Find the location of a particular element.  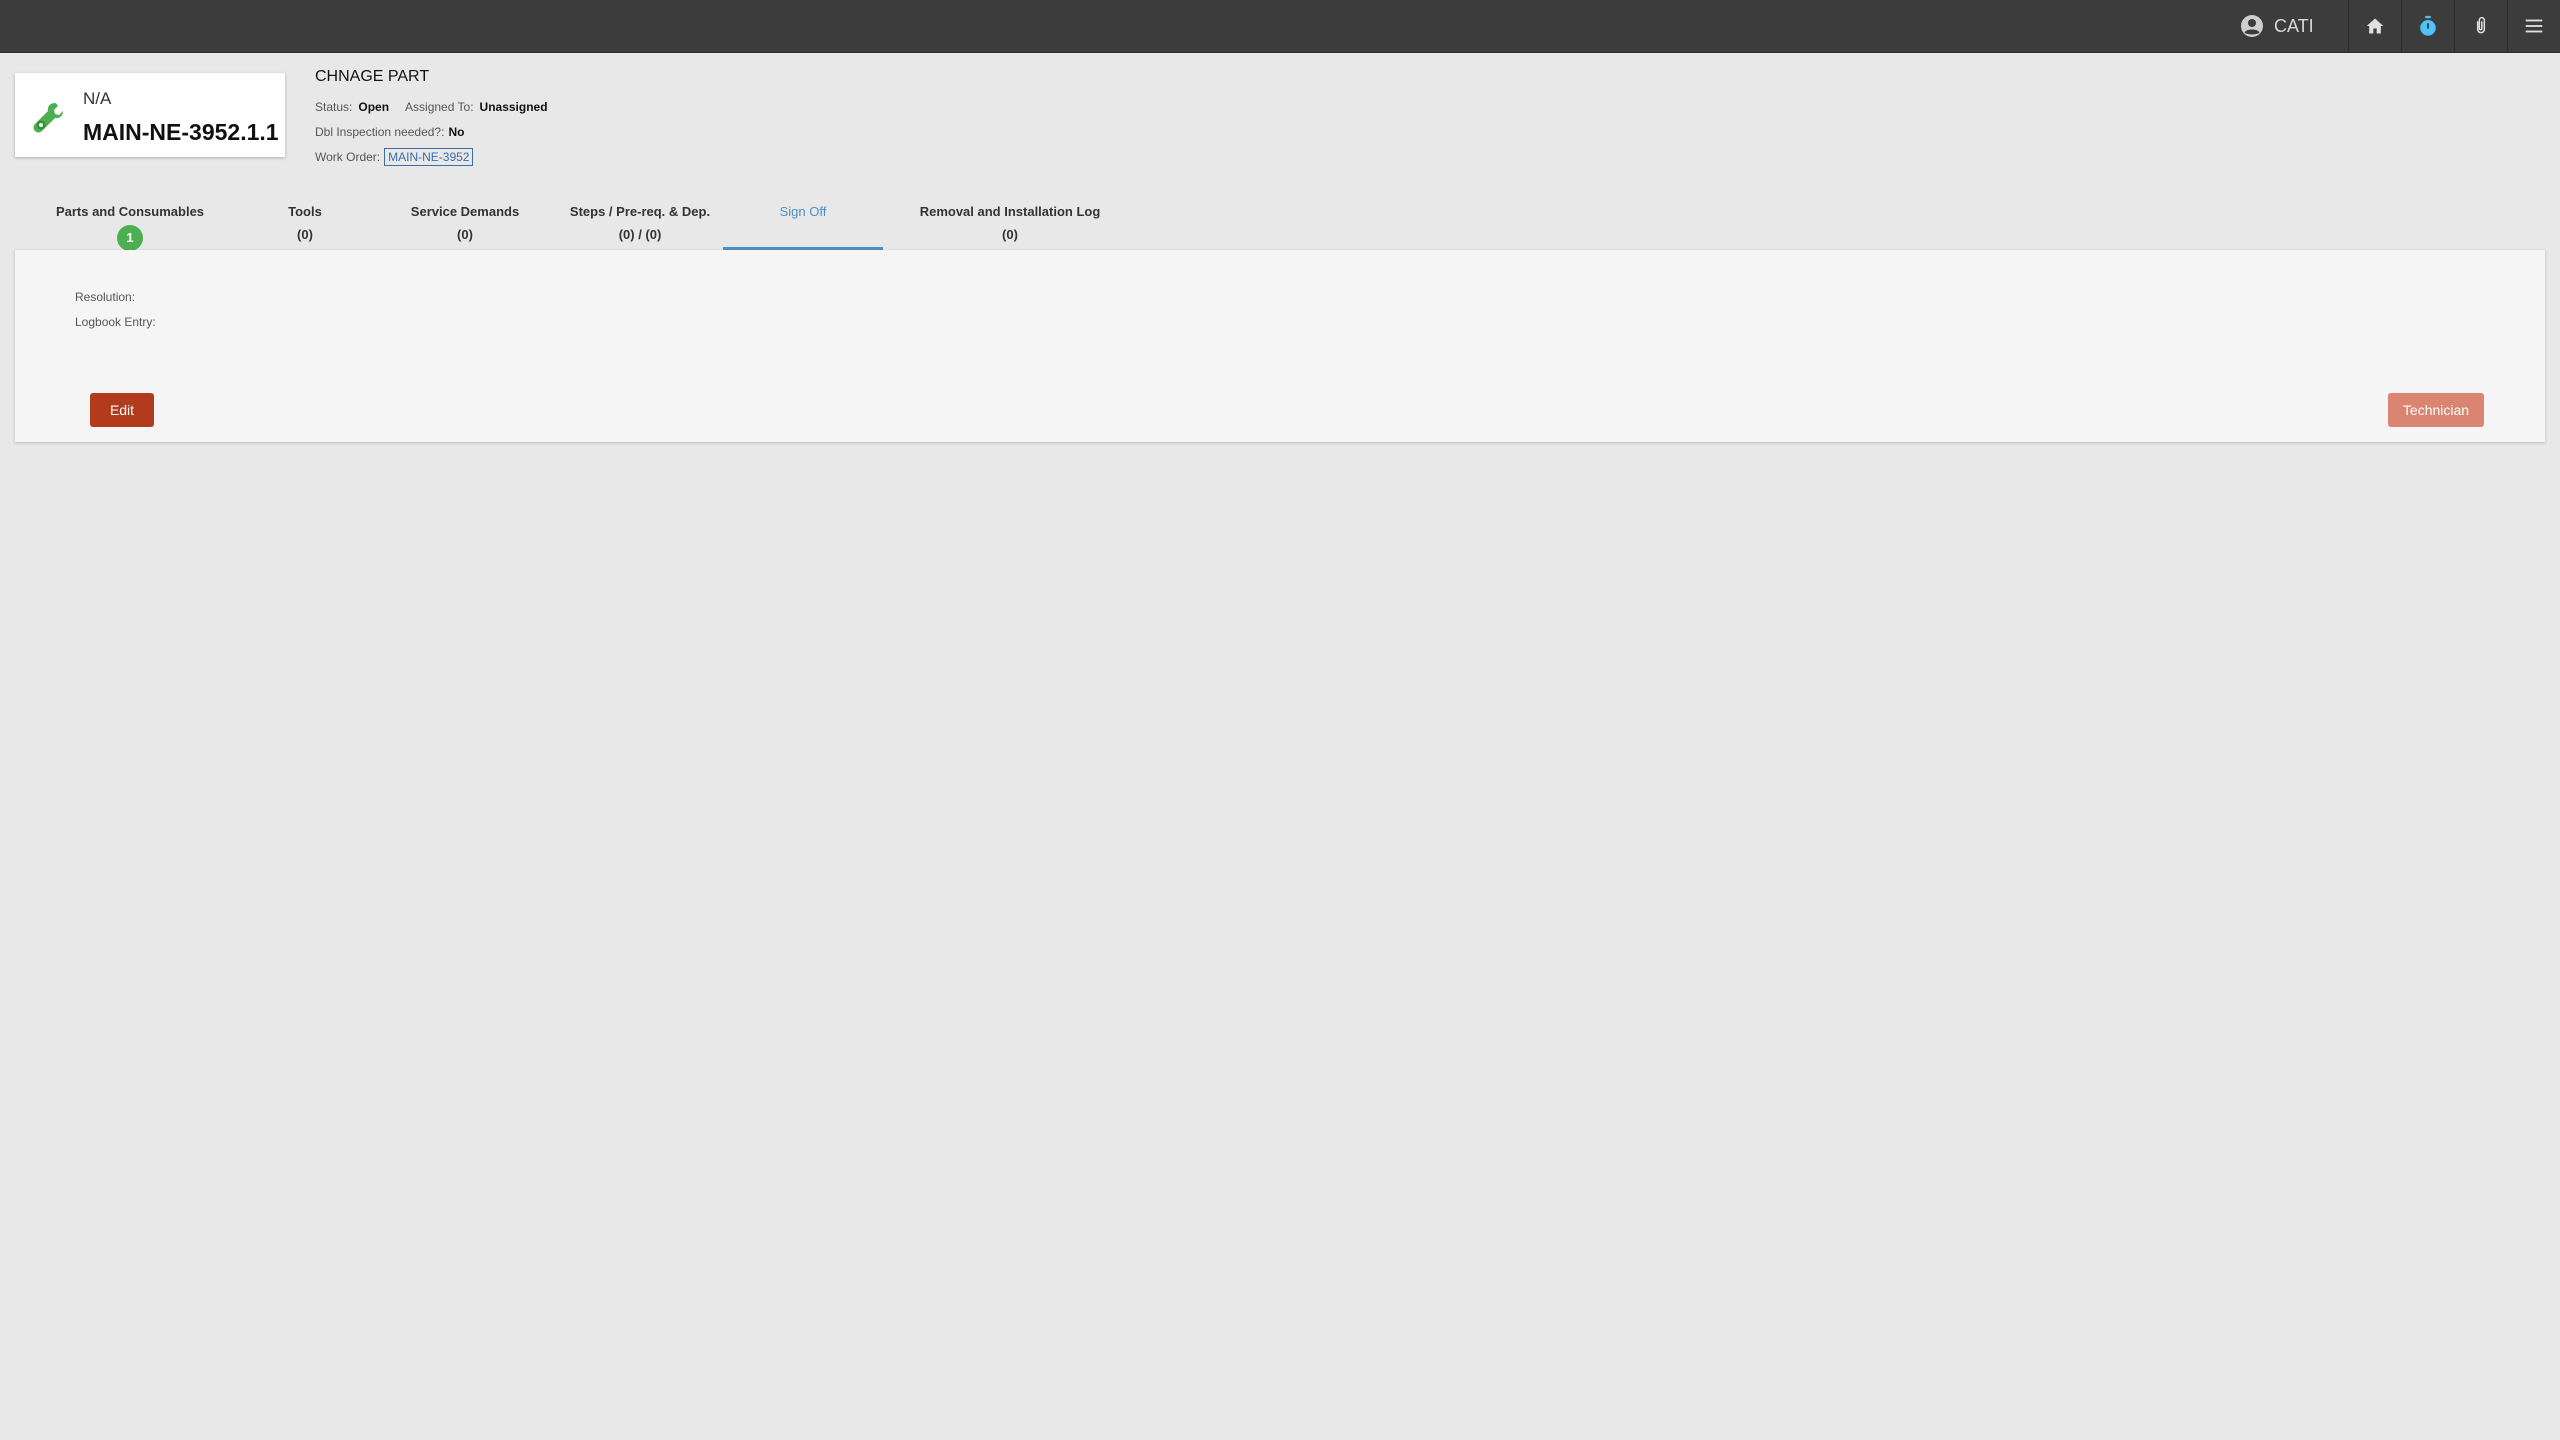

dbl-inspection-value: No is located at coordinates (456, 131).